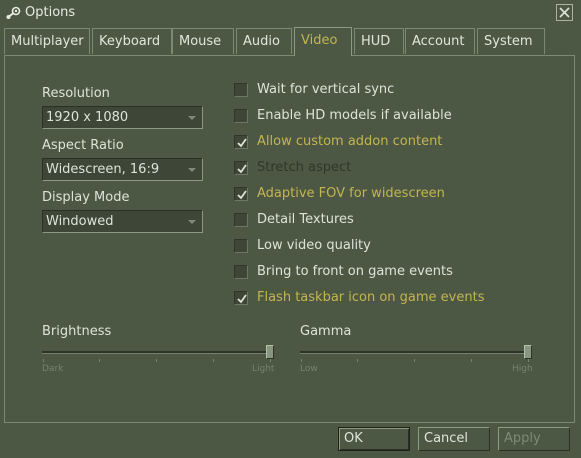  I want to click on stretch-aspect-checkbox, so click(241, 168).